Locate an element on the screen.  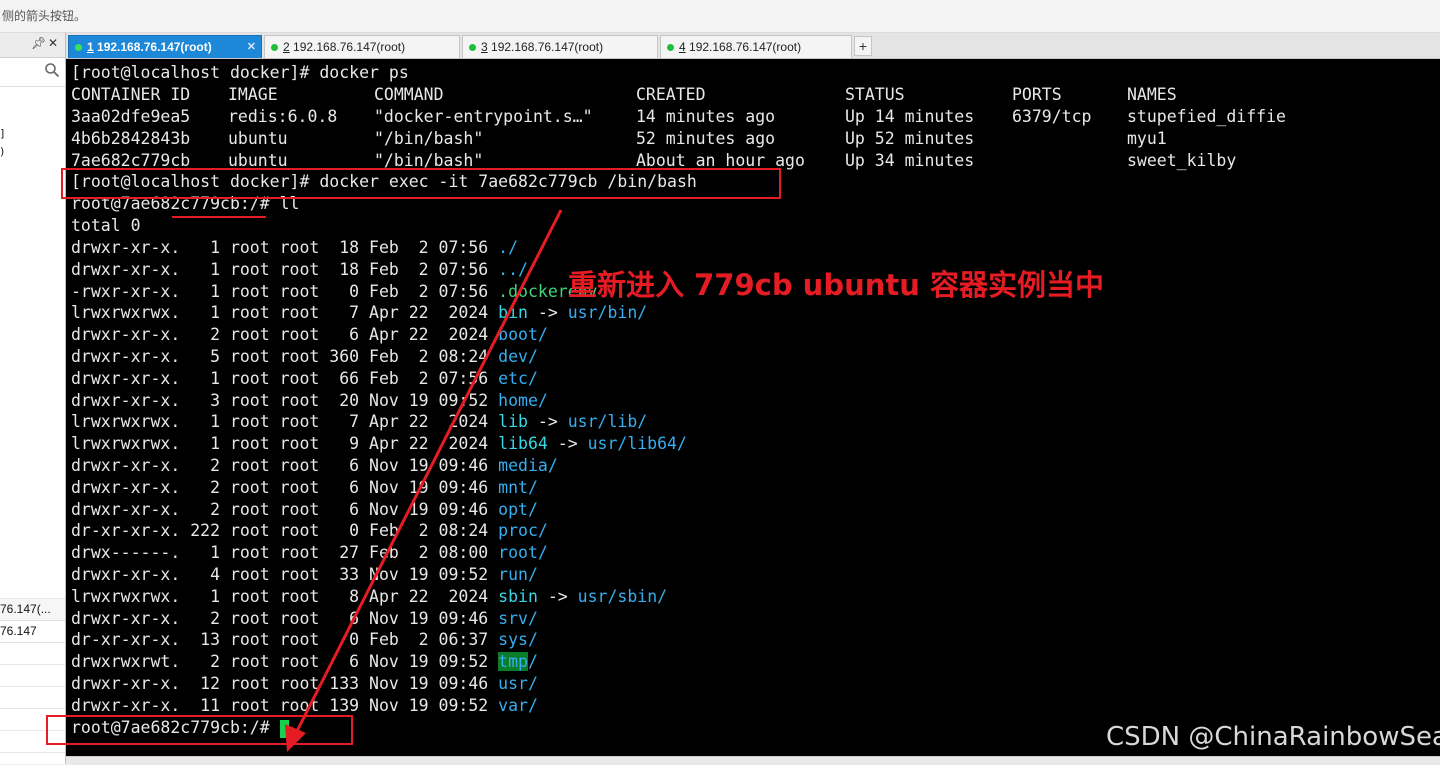
annotation-text: 重新进入 779cb ubuntu 容器实例当中 is located at coordinates (836, 285).